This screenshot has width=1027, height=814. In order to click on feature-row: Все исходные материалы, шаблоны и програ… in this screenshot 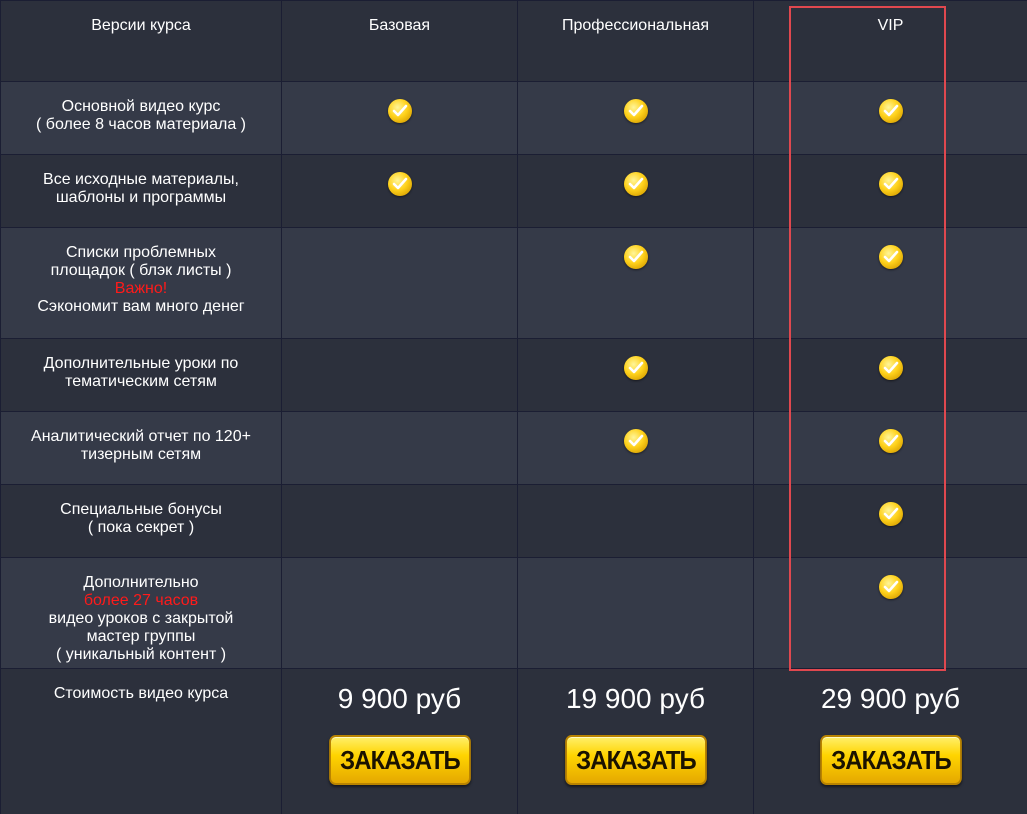, I will do `click(513, 191)`.